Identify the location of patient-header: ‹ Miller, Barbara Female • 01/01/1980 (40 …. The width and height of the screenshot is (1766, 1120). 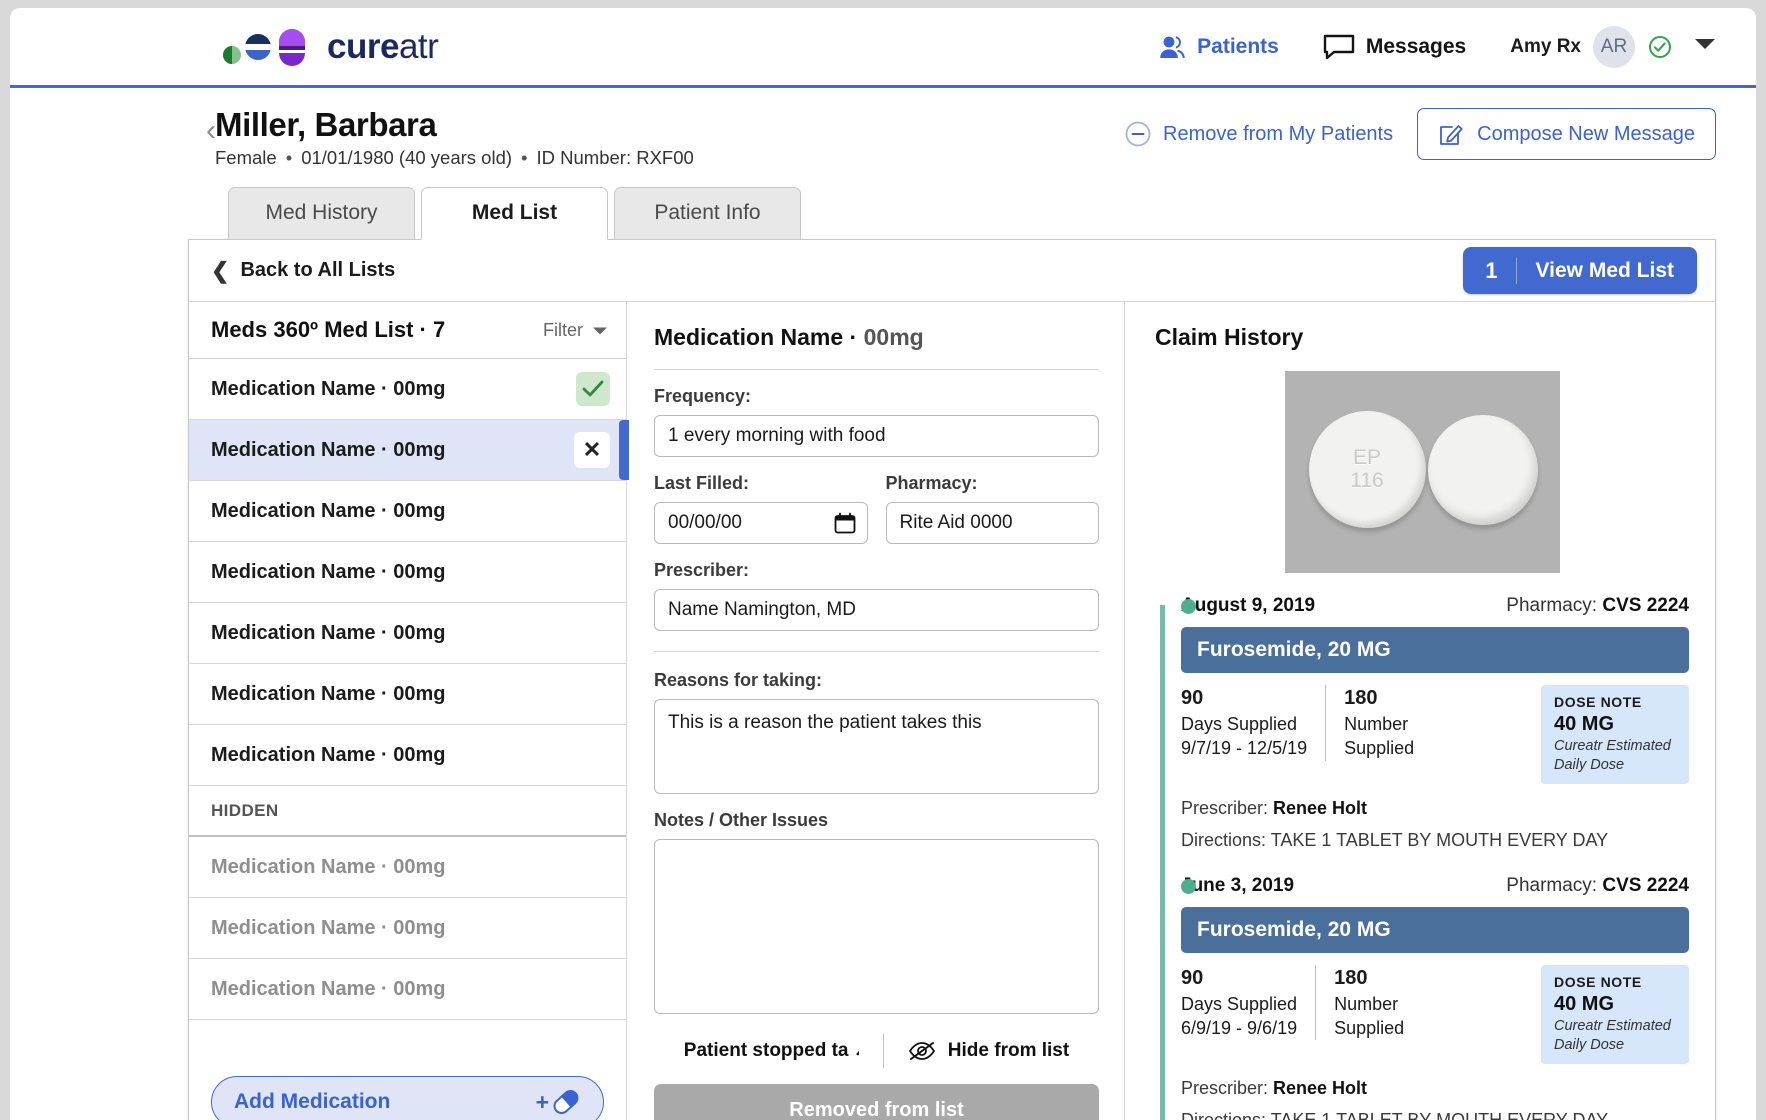
(883, 128).